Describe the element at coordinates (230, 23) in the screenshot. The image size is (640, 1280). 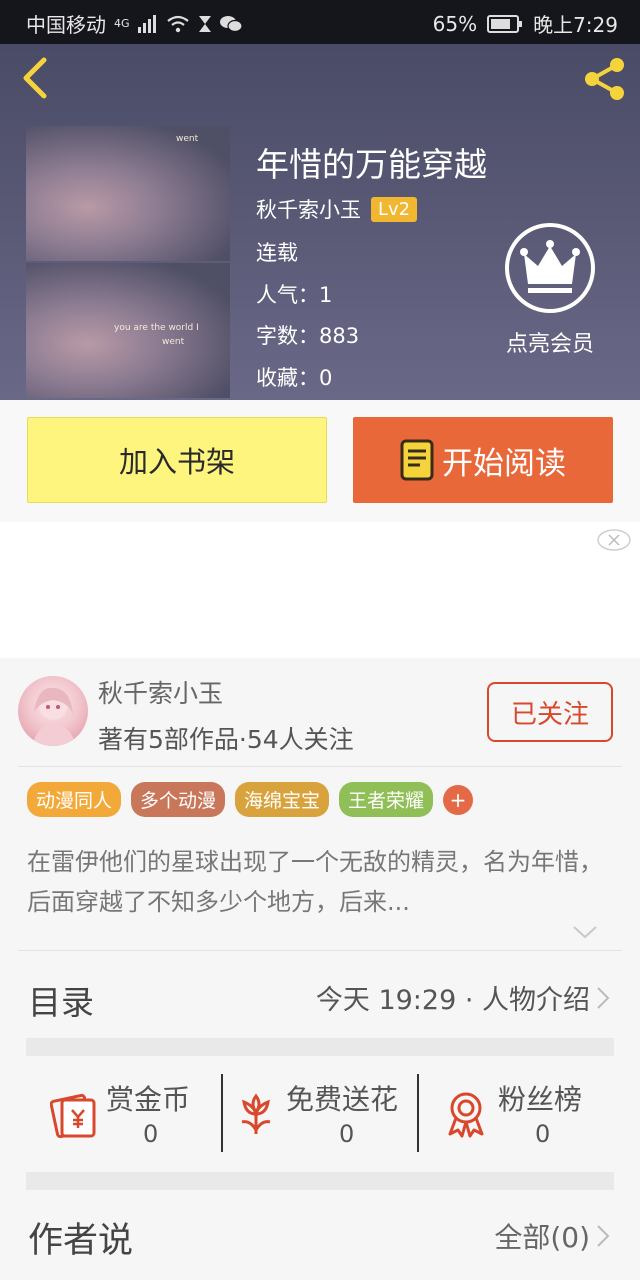
I see `wechat-icon` at that location.